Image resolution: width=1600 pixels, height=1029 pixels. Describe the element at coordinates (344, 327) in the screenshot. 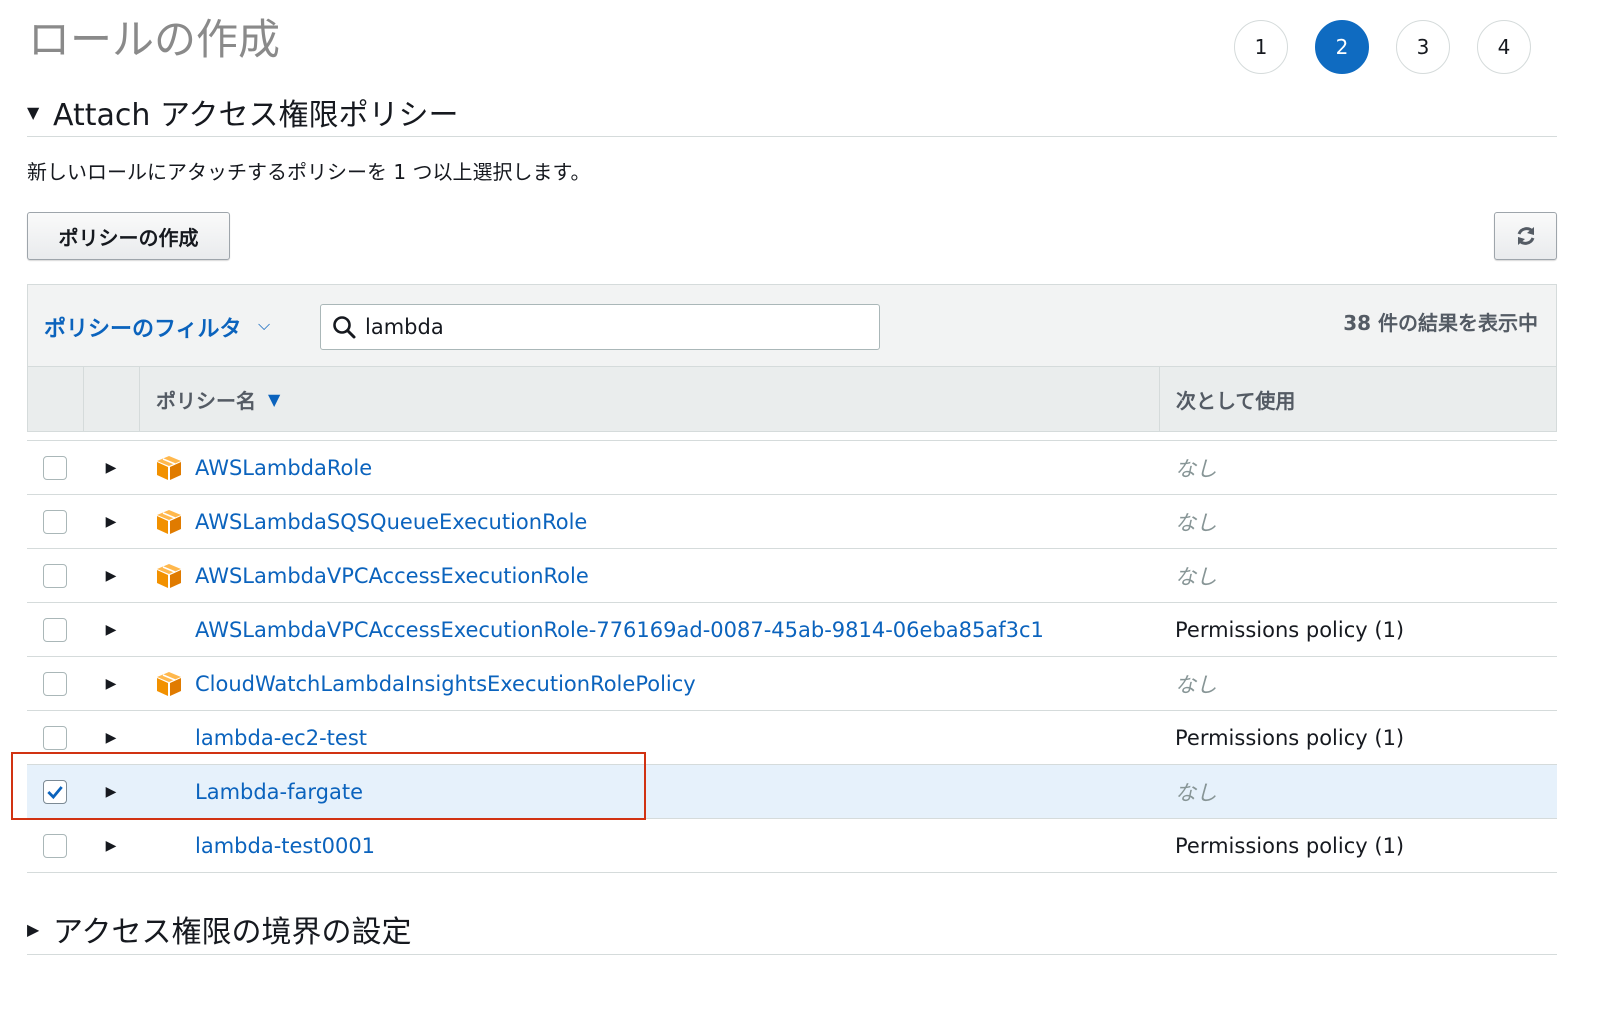

I see `search-icon` at that location.